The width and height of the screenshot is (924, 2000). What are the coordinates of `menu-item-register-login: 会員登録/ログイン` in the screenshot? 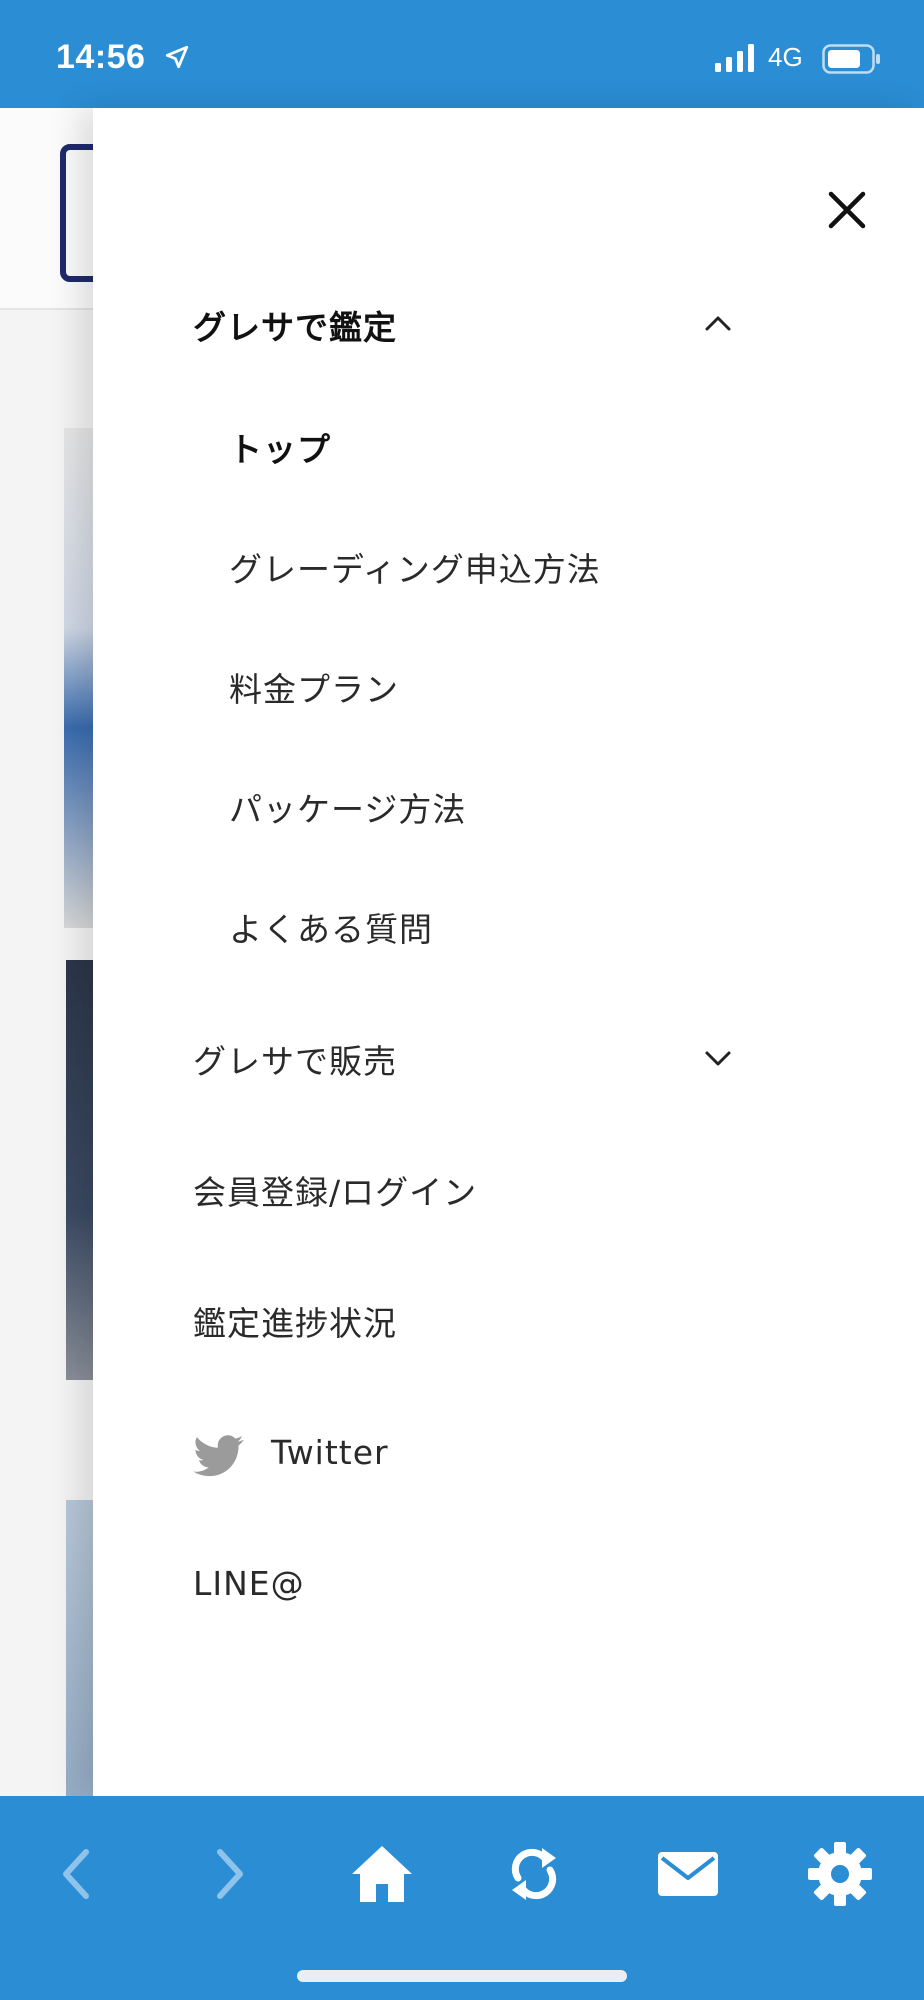 It's located at (508, 1190).